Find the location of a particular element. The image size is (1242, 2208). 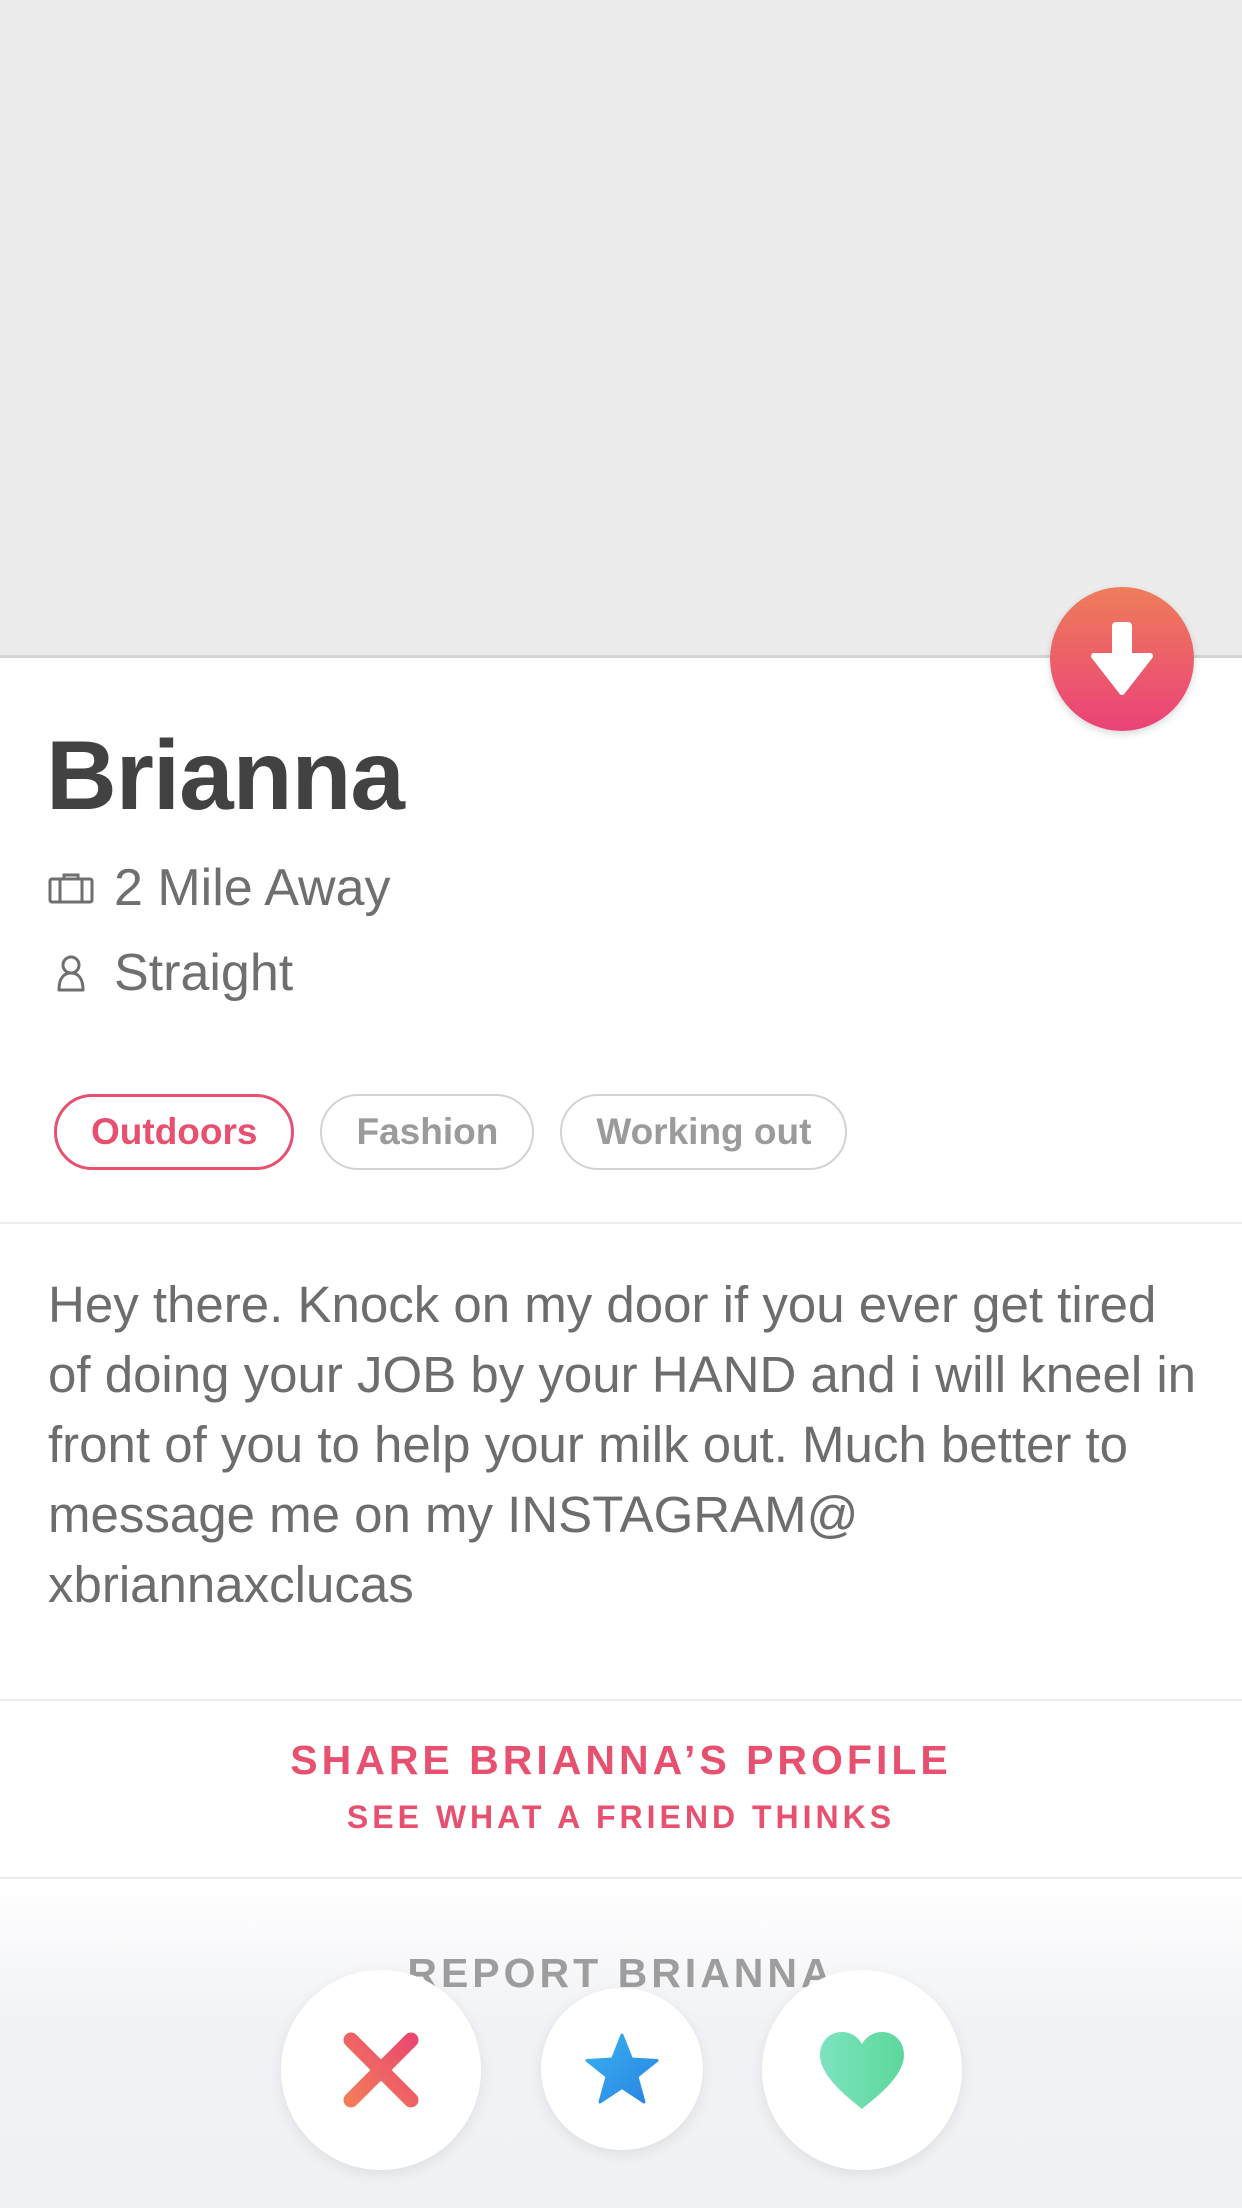

collapse-profile-button is located at coordinates (1122, 659).